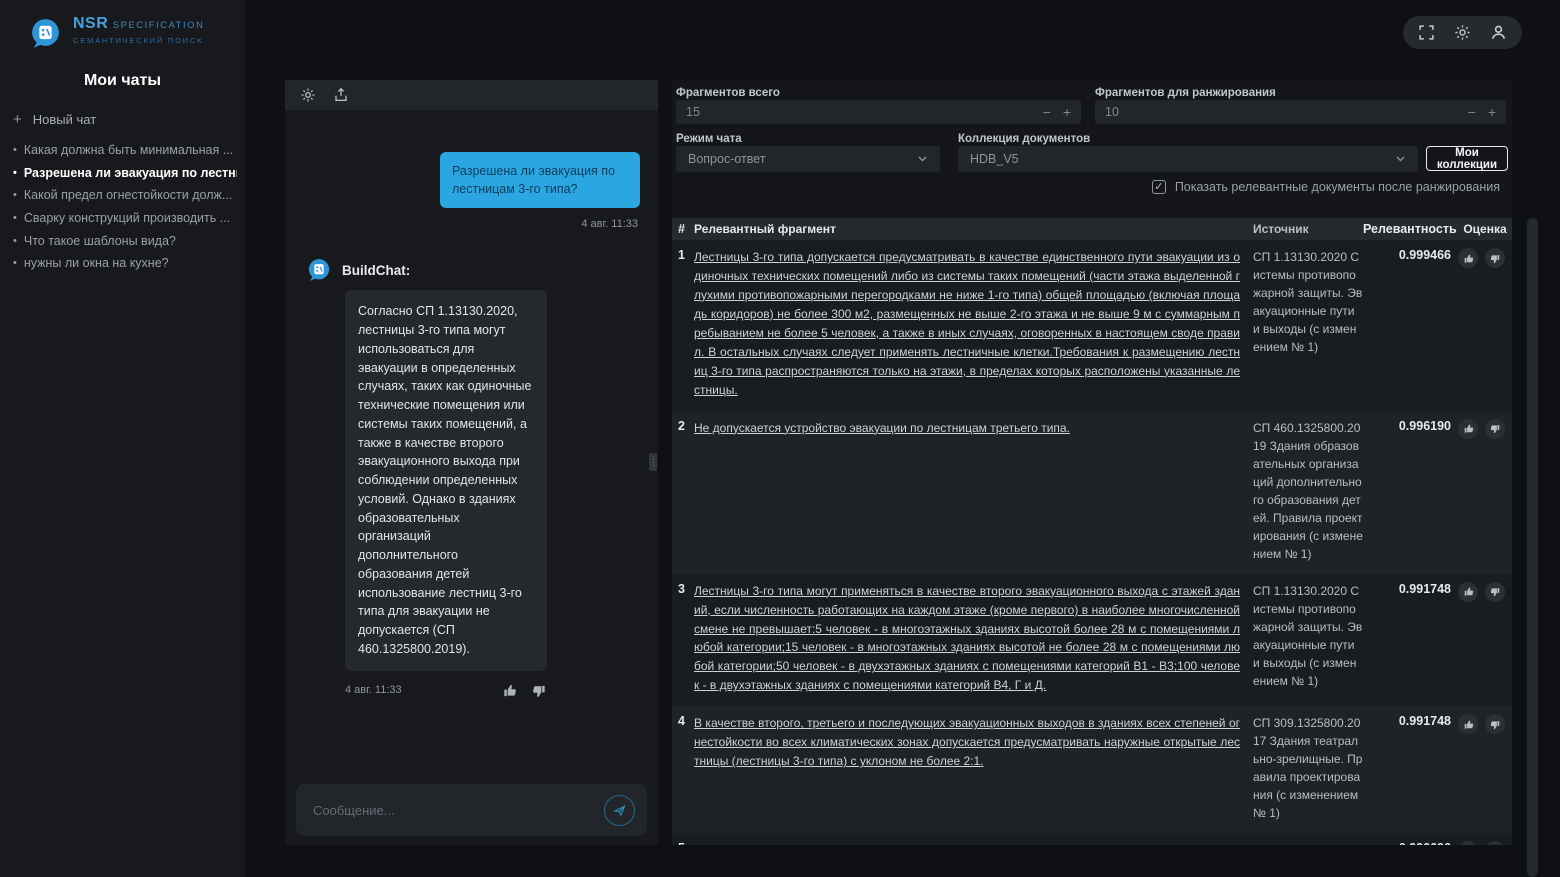 Image resolution: width=1560 pixels, height=877 pixels. What do you see at coordinates (1281, 229) in the screenshot?
I see `col-header-source: Источник` at bounding box center [1281, 229].